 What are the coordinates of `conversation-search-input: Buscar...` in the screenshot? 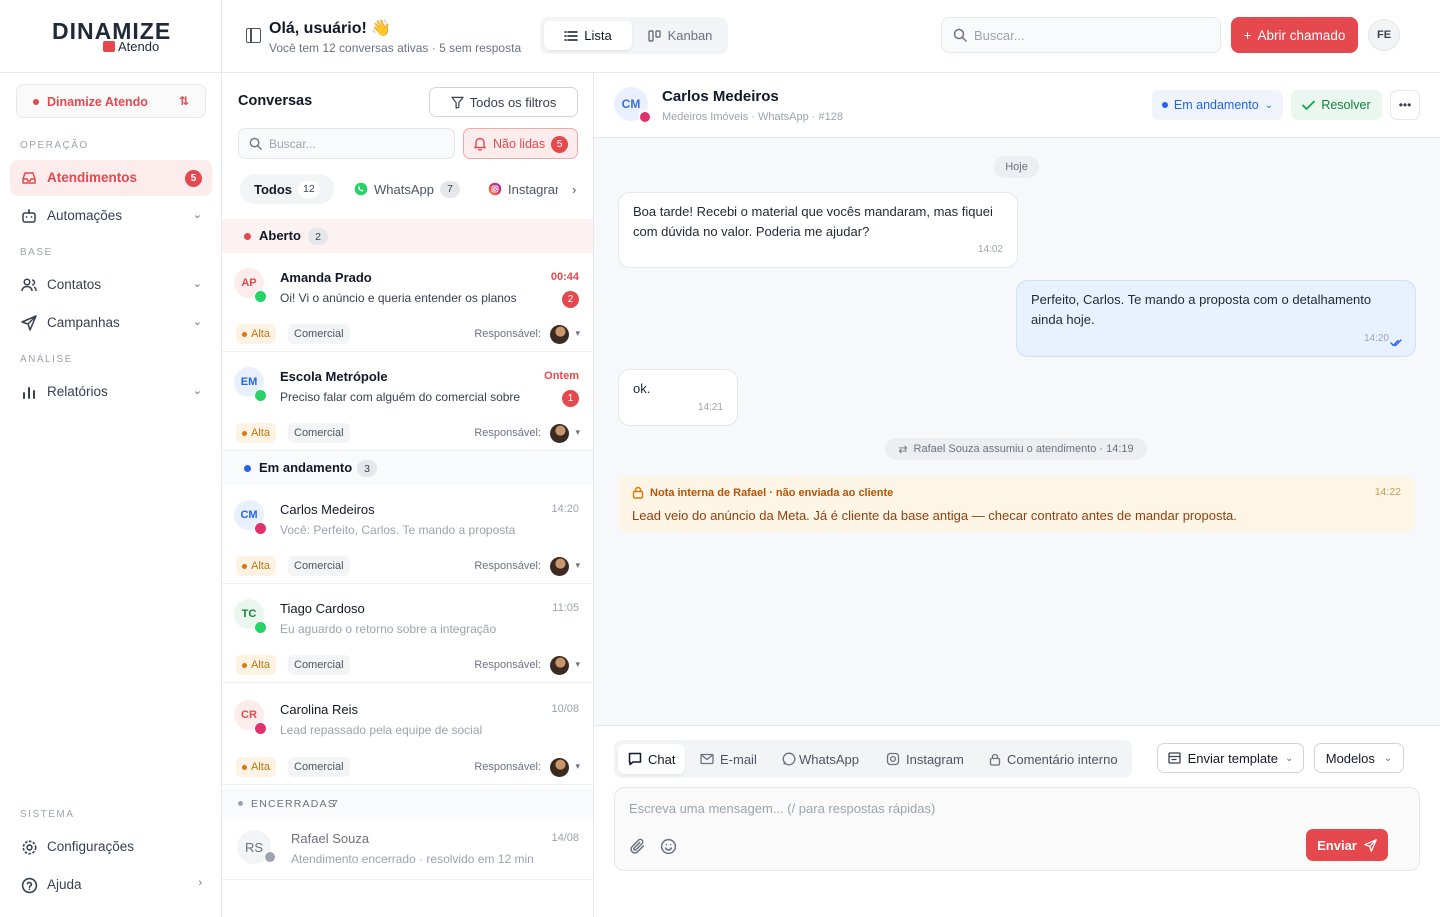 It's located at (346, 143).